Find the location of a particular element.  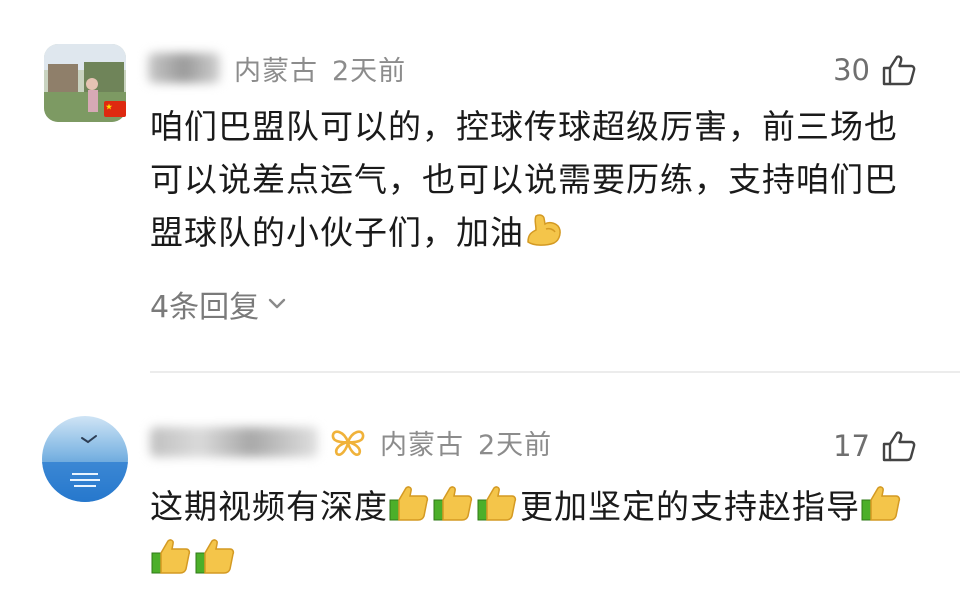

flexed-biceps-icon is located at coordinates (544, 230).